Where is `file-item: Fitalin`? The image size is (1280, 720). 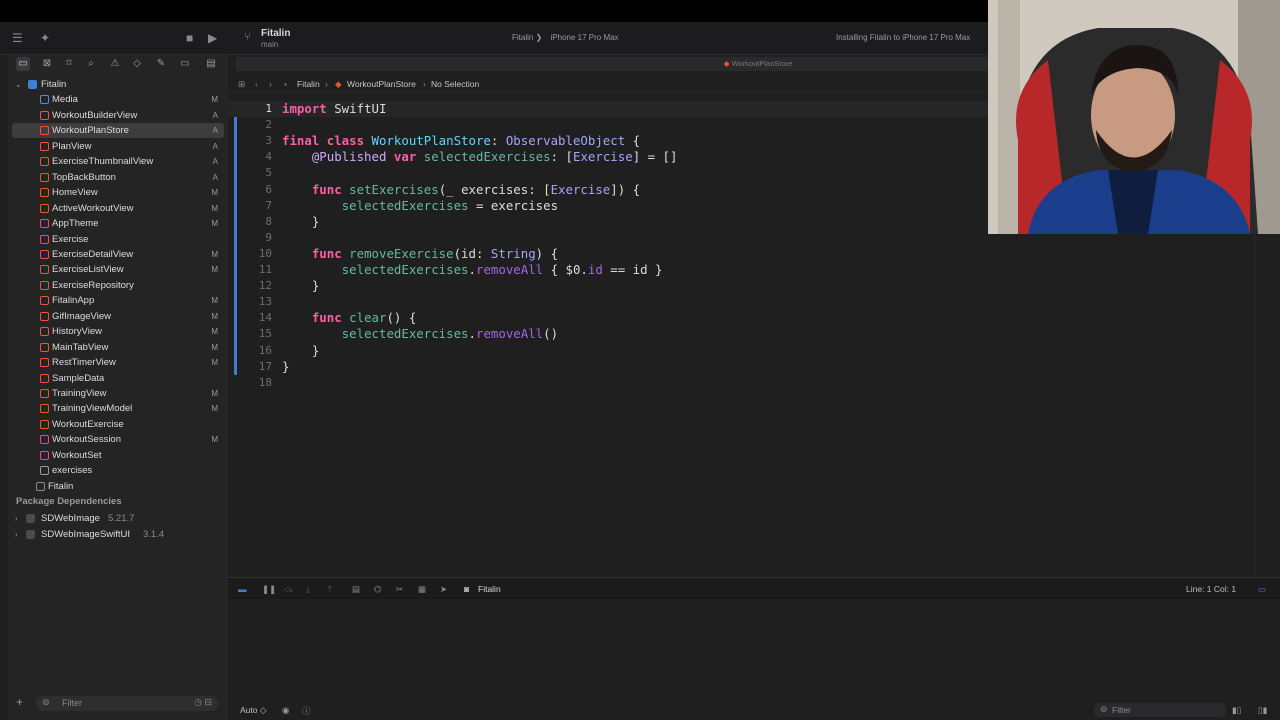 file-item: Fitalin is located at coordinates (118, 486).